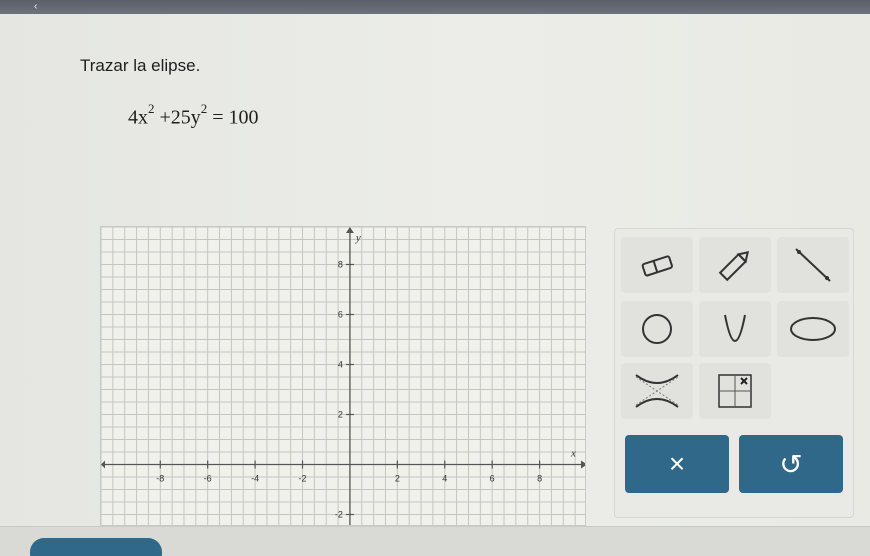  Describe the element at coordinates (140, 65) in the screenshot. I see `question-prompt: Trazar la elipse.` at that location.